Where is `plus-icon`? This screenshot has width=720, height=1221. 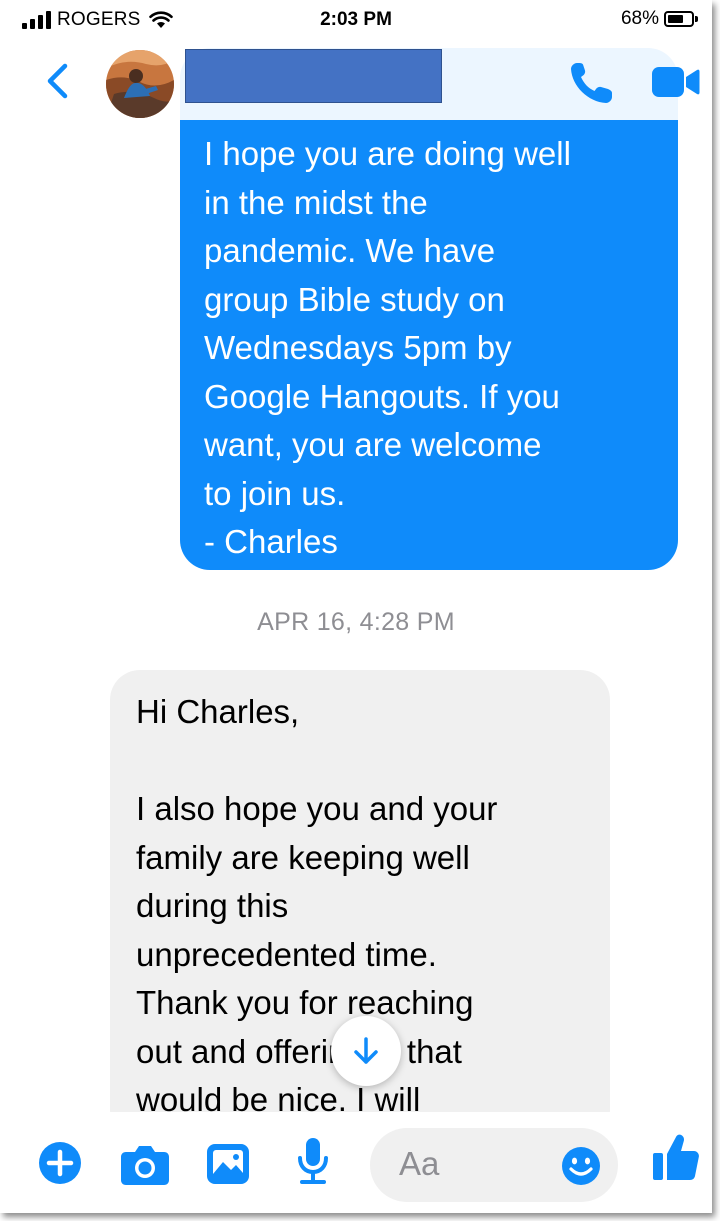 plus-icon is located at coordinates (60, 1163).